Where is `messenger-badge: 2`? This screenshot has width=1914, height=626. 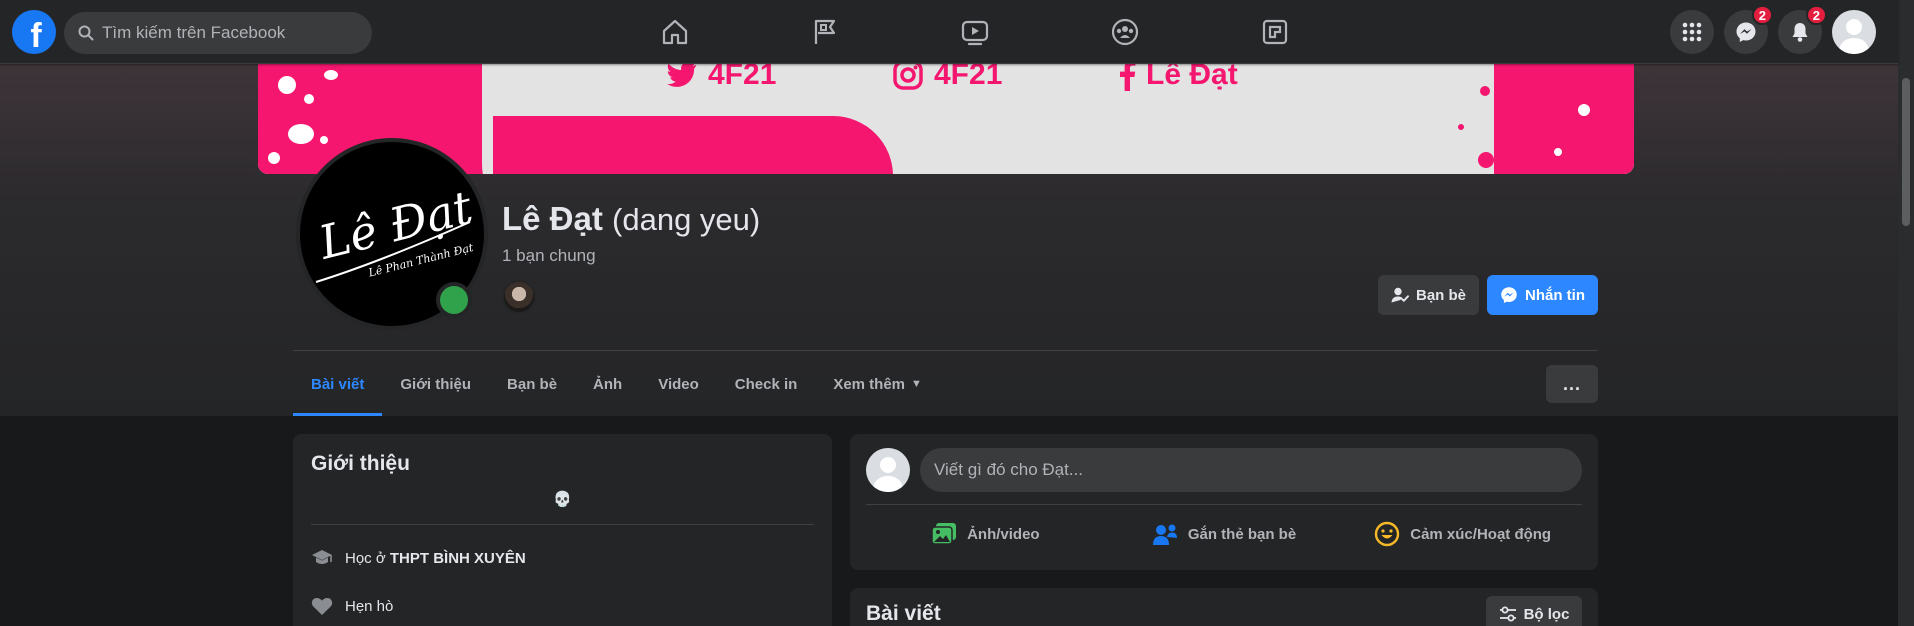
messenger-badge: 2 is located at coordinates (1762, 15).